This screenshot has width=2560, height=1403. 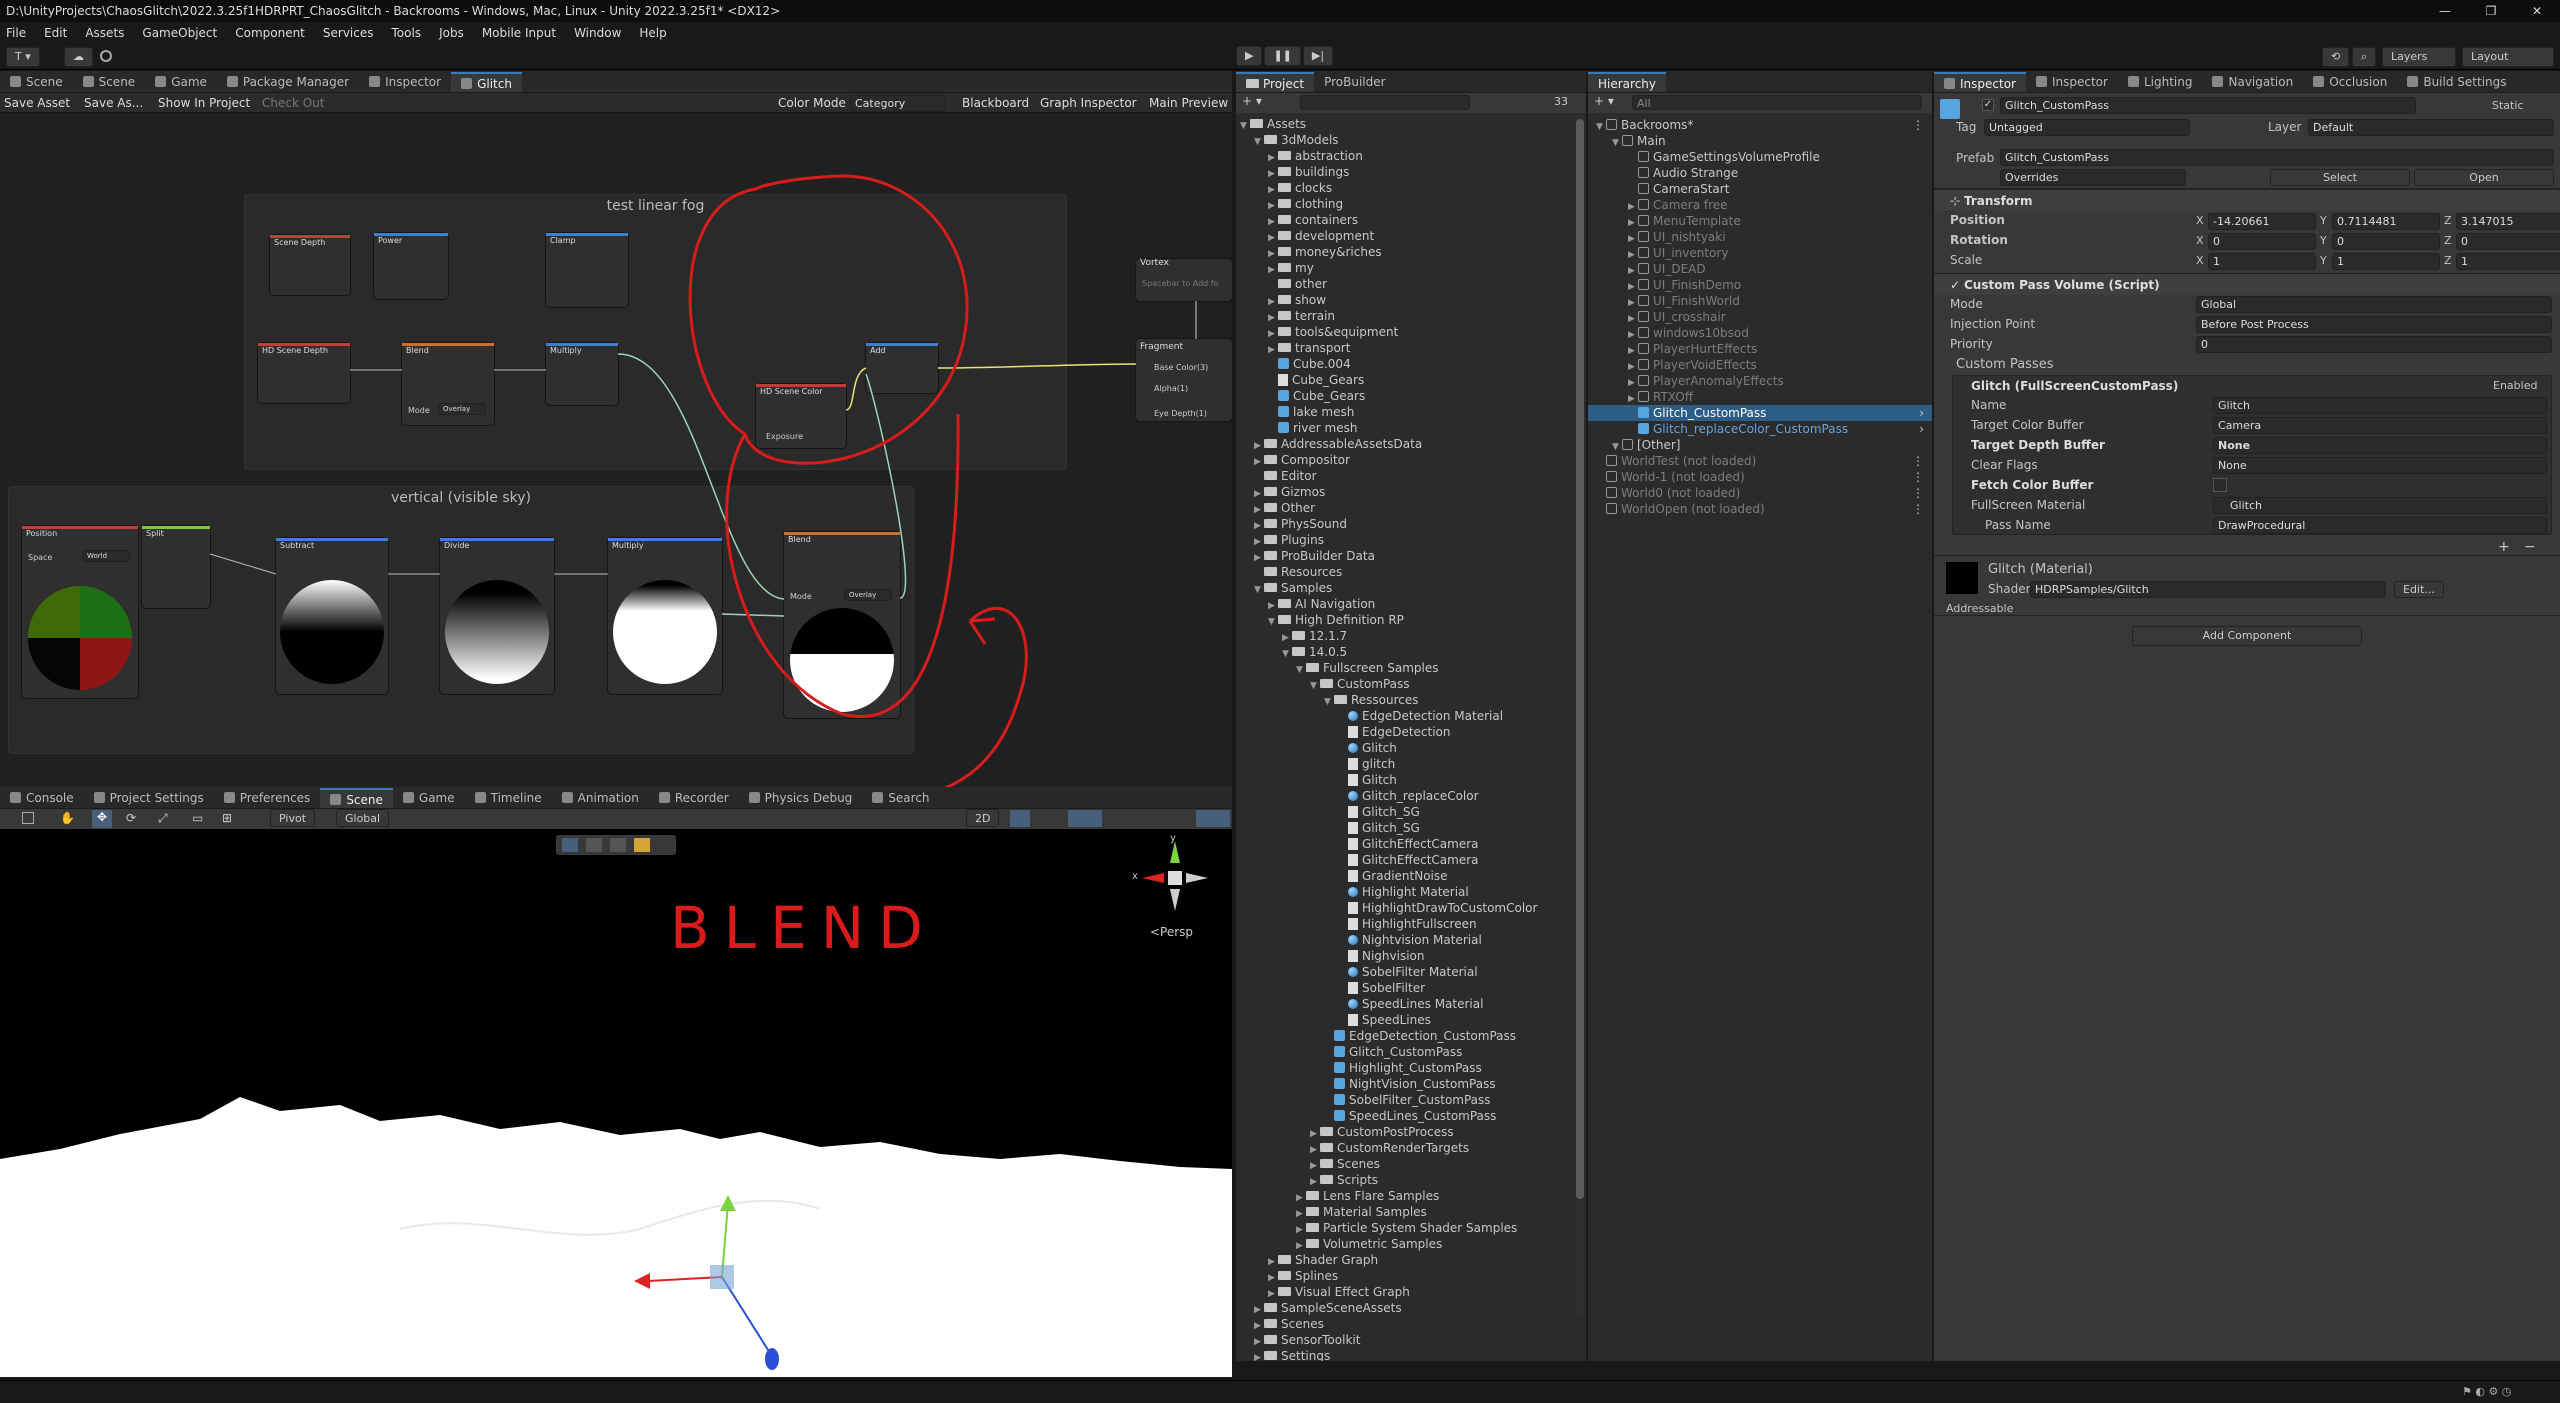 I want to click on tab-physics-debug: Physics Debug, so click(x=801, y=798).